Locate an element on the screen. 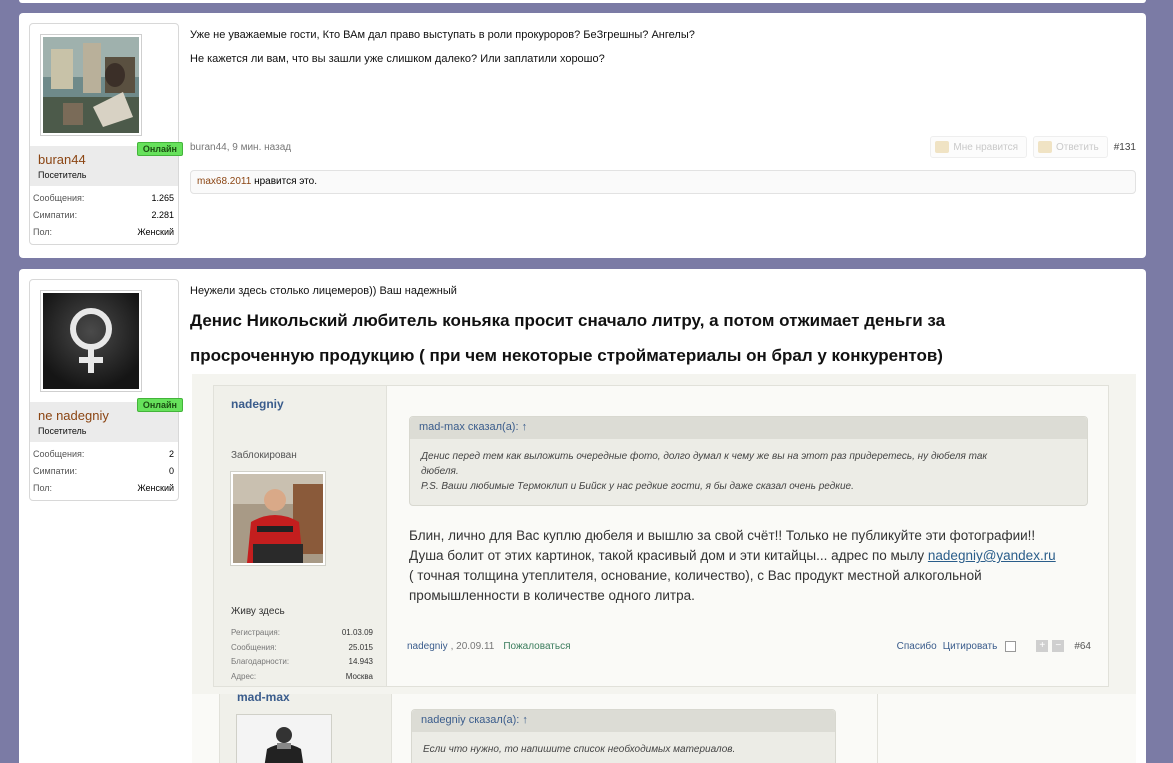  stat-row: Симпатии: 0 is located at coordinates (103, 471).